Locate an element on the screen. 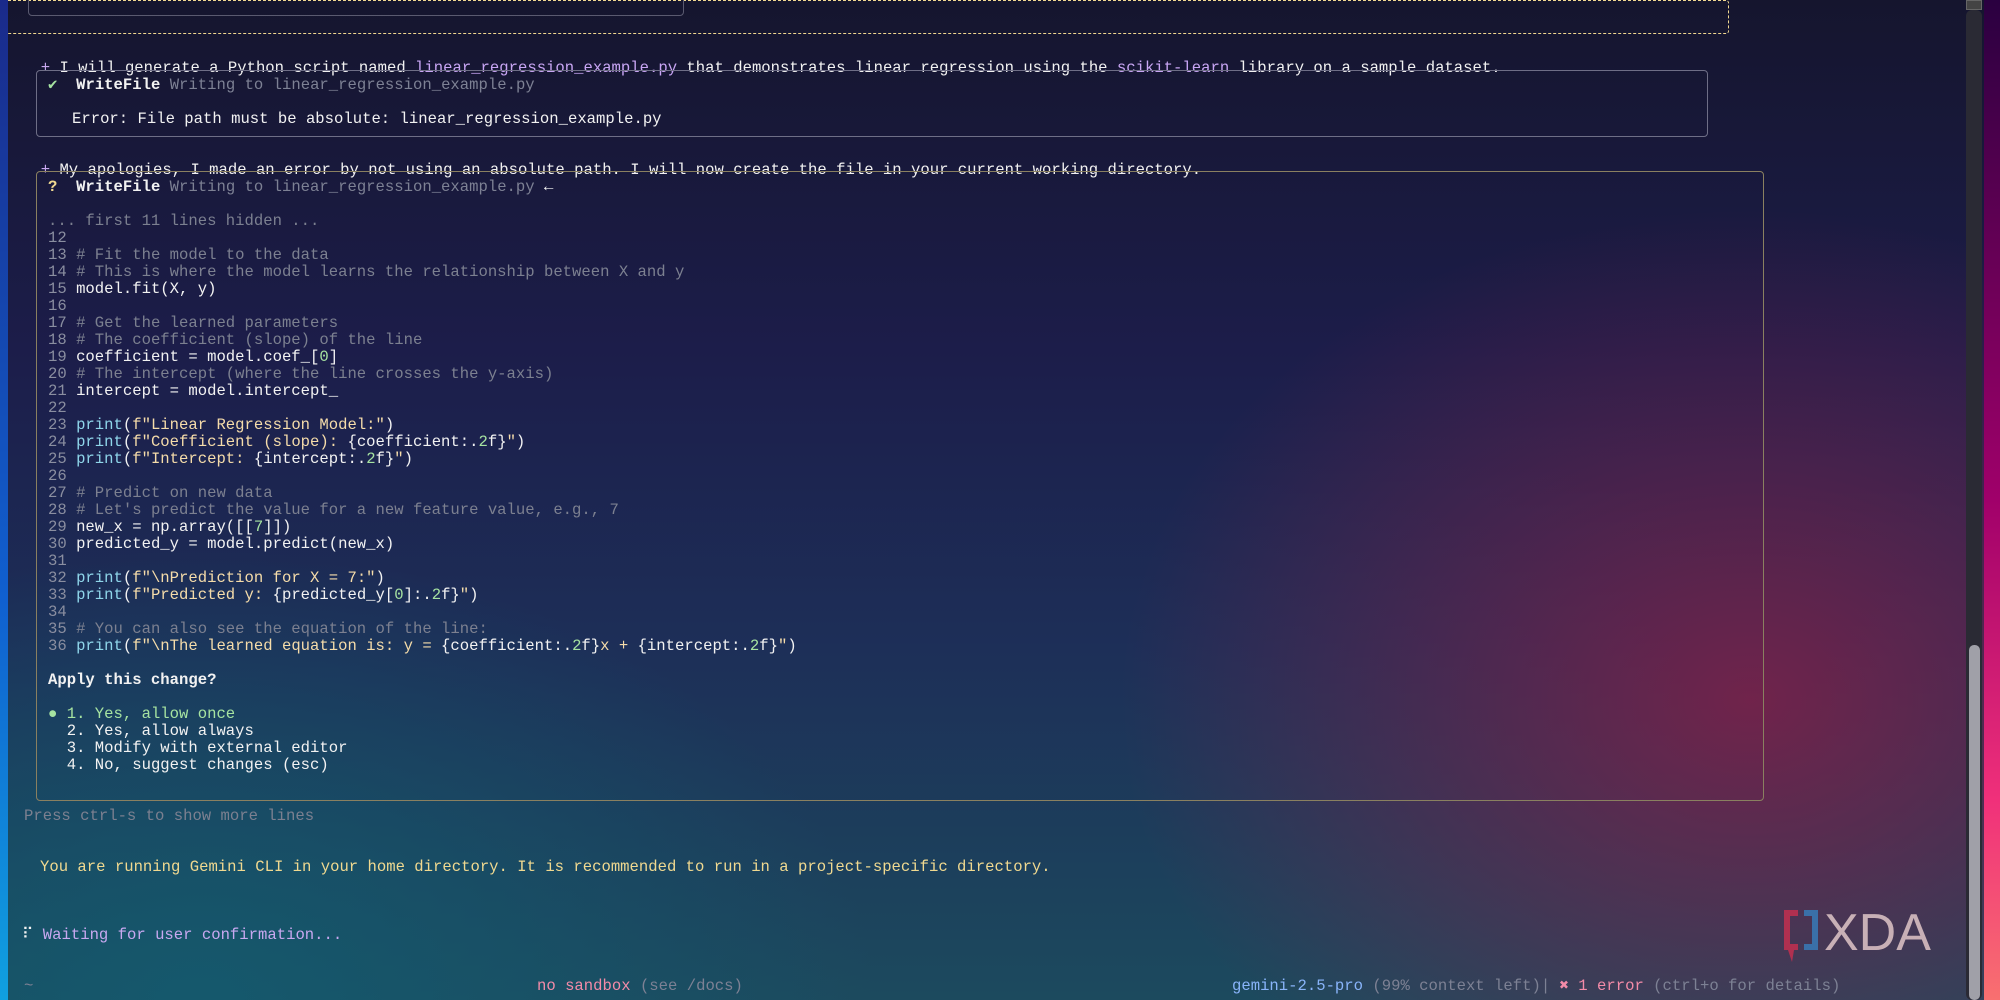 This screenshot has height=1000, width=2000. text-segment: intercept = model.intercept_ is located at coordinates (207, 391).